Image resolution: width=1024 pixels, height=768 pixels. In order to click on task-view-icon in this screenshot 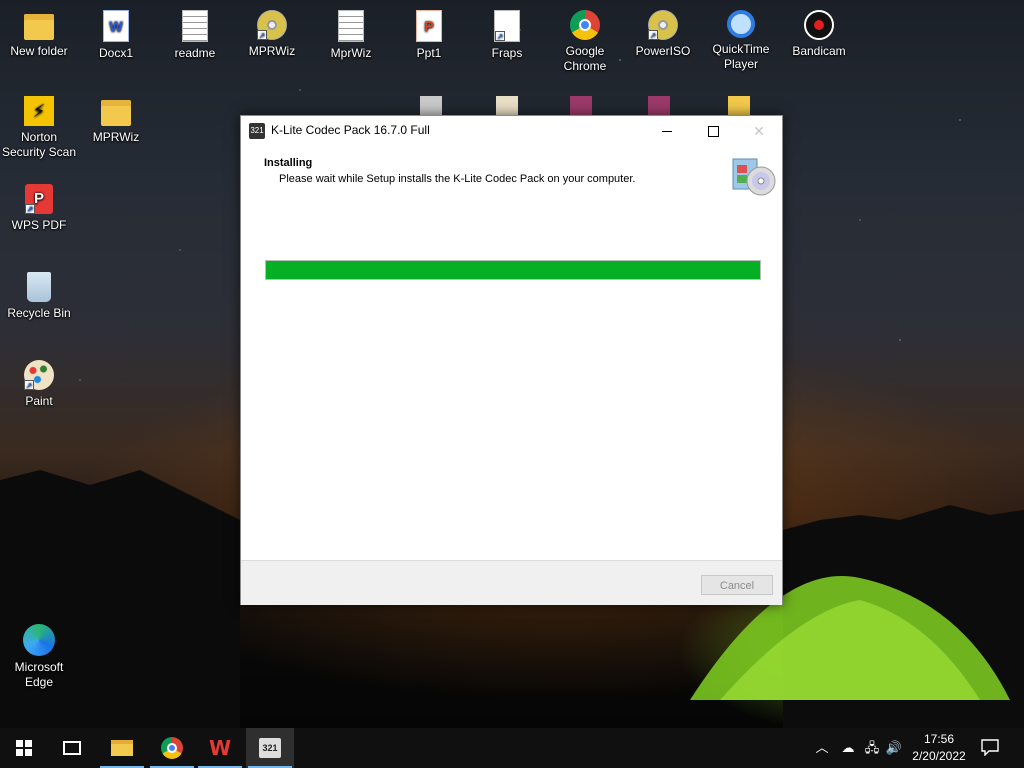, I will do `click(72, 748)`.